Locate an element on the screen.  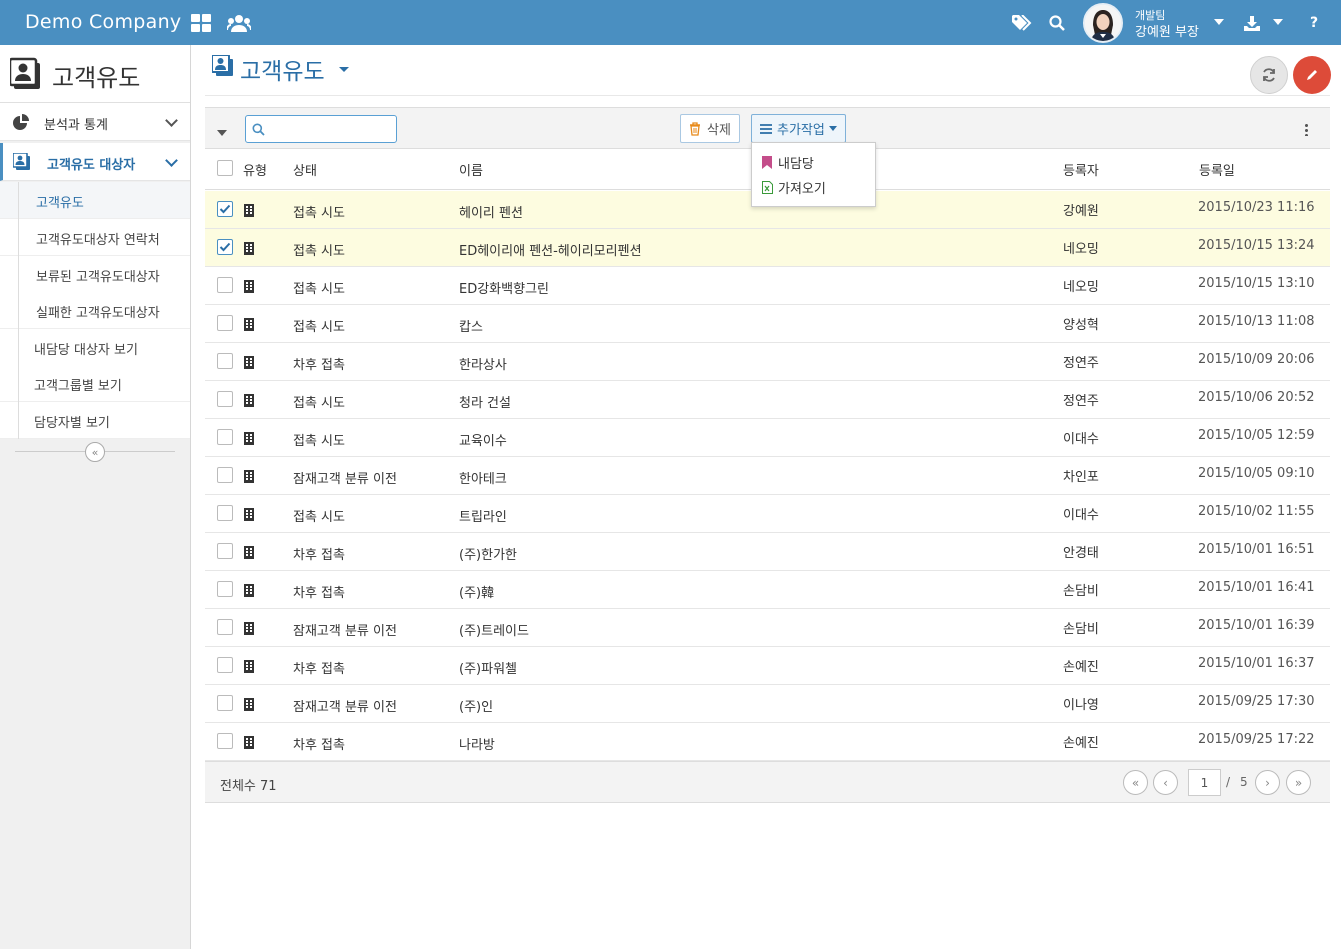
table-row: 잠재고객 분류 이전 (주)인 이나영 2015/09/25 17:30 is located at coordinates (767, 704).